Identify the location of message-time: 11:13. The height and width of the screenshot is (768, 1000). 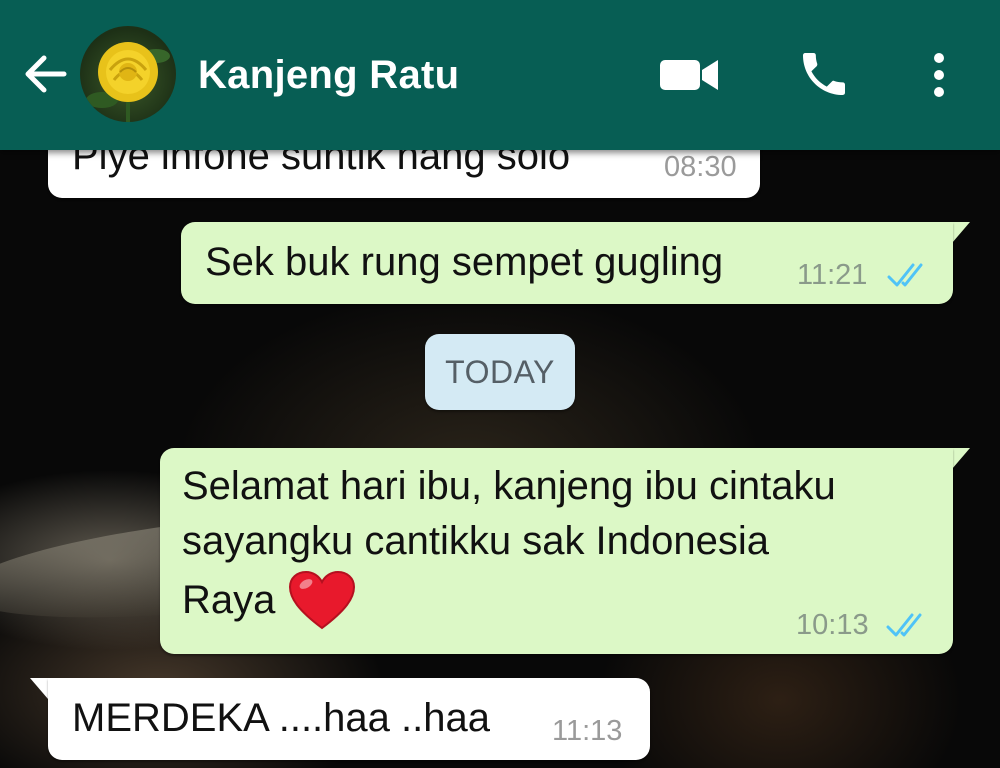
(587, 731).